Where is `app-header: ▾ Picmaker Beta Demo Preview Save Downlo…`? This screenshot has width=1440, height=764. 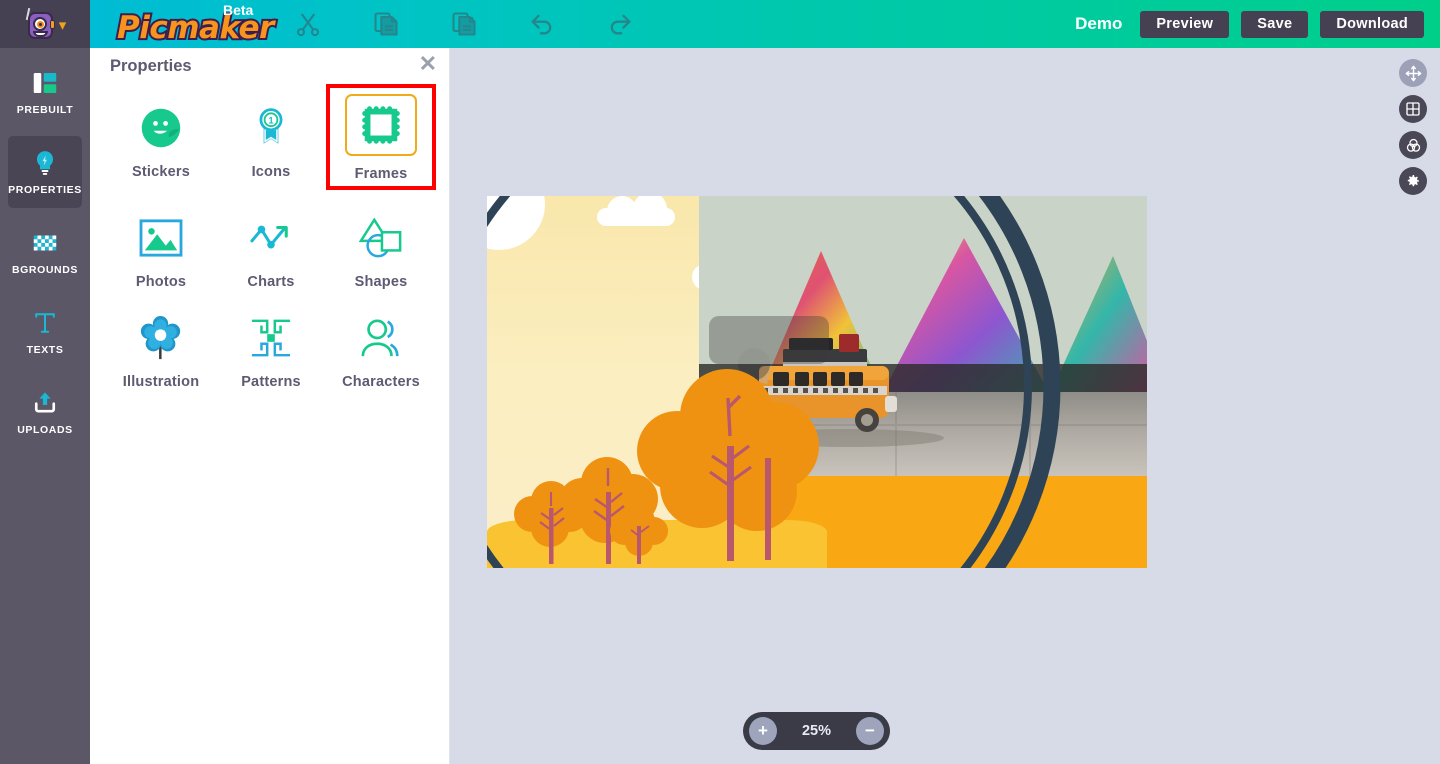
app-header: ▾ Picmaker Beta Demo Preview Save Downlo… is located at coordinates (720, 24).